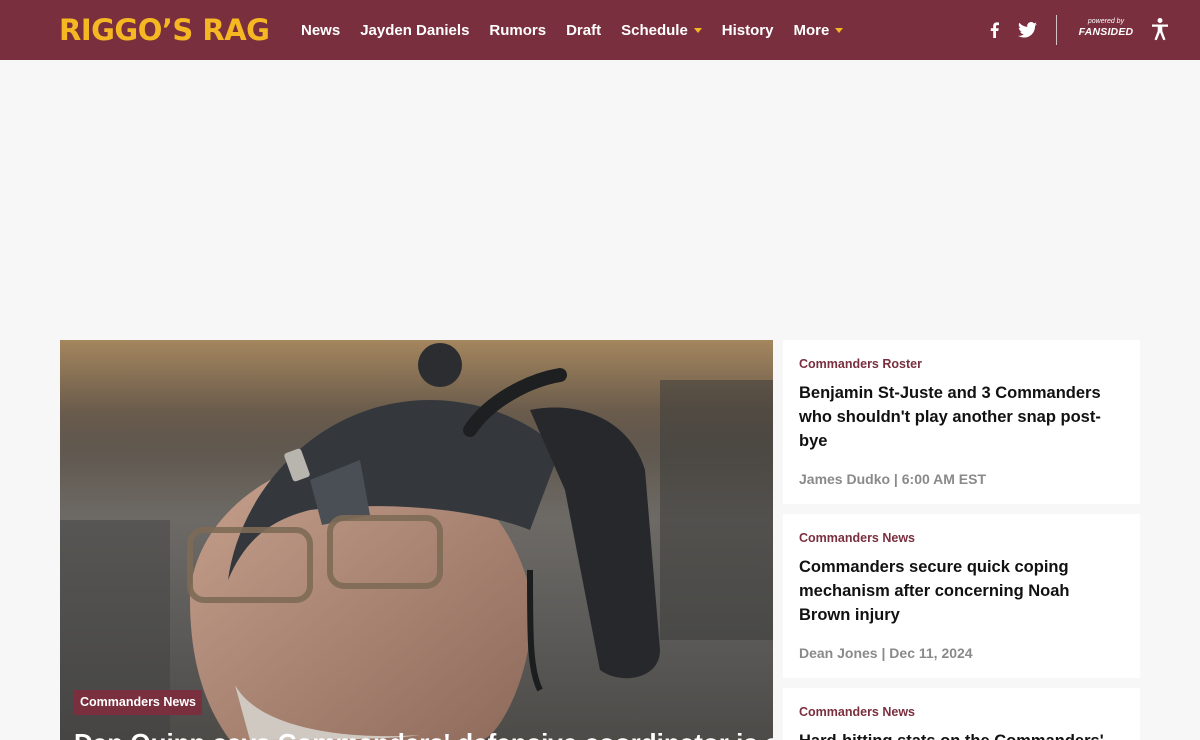  I want to click on header-divider, so click(1056, 30).